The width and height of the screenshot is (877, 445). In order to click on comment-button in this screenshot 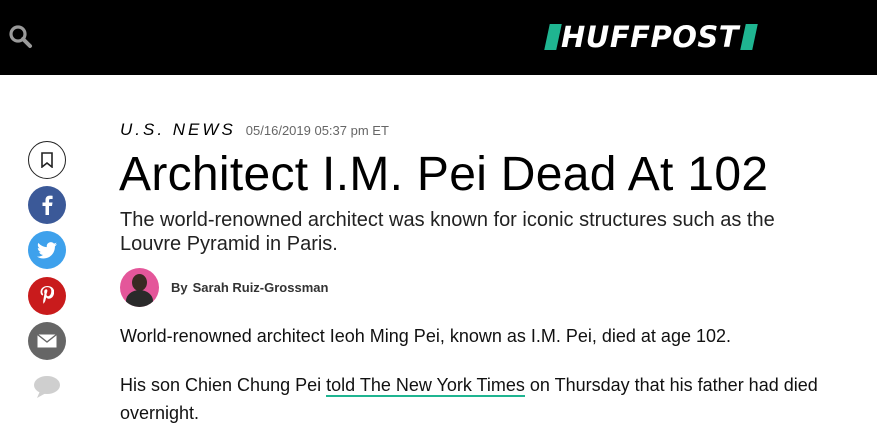, I will do `click(47, 387)`.